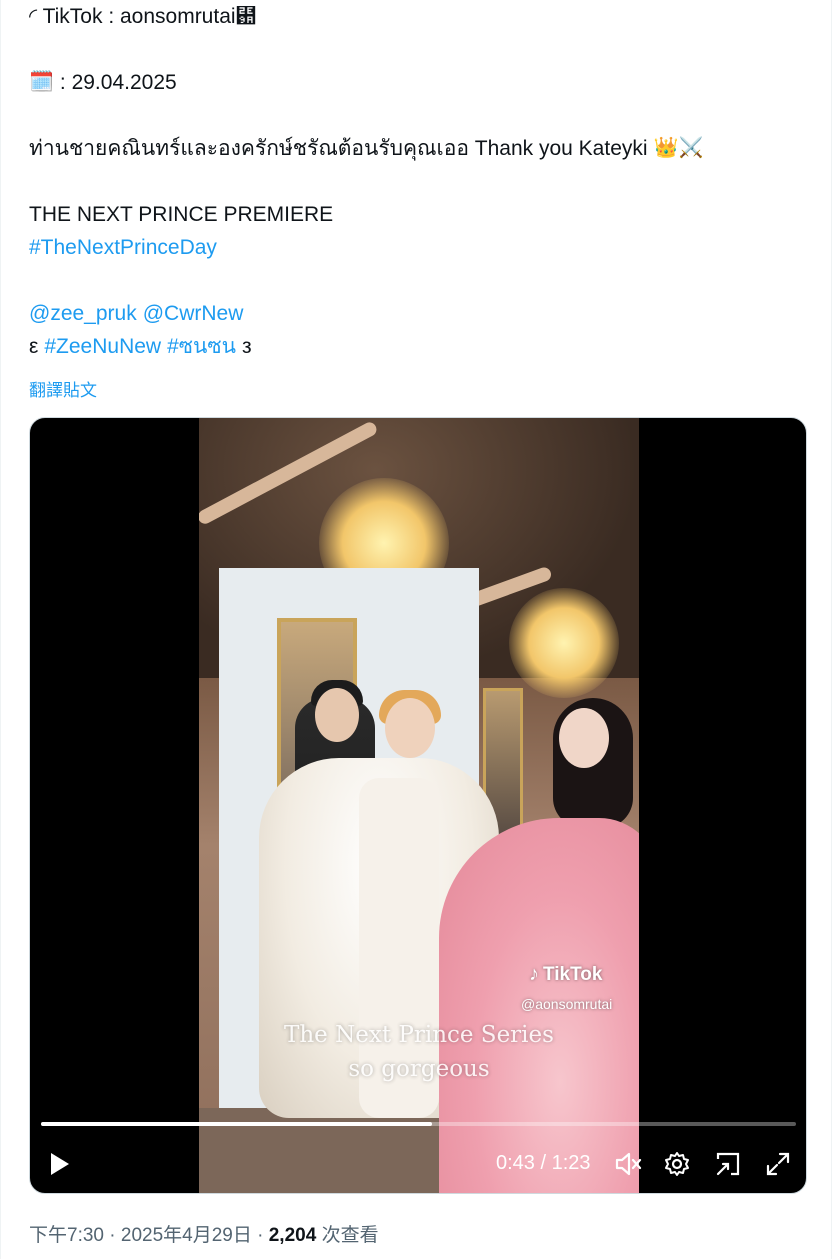  Describe the element at coordinates (424, 313) in the screenshot. I see `mentions-line: @zee_pruk @CwrNew` at that location.